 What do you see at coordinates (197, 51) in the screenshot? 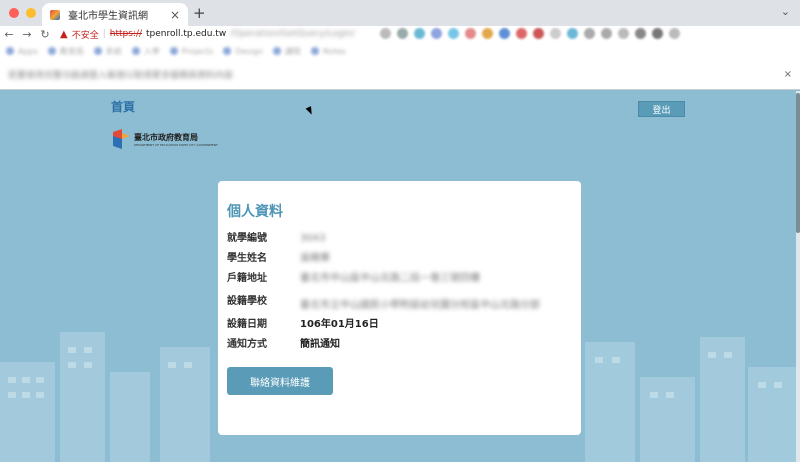
I see `bookmark-label: Projects` at bounding box center [197, 51].